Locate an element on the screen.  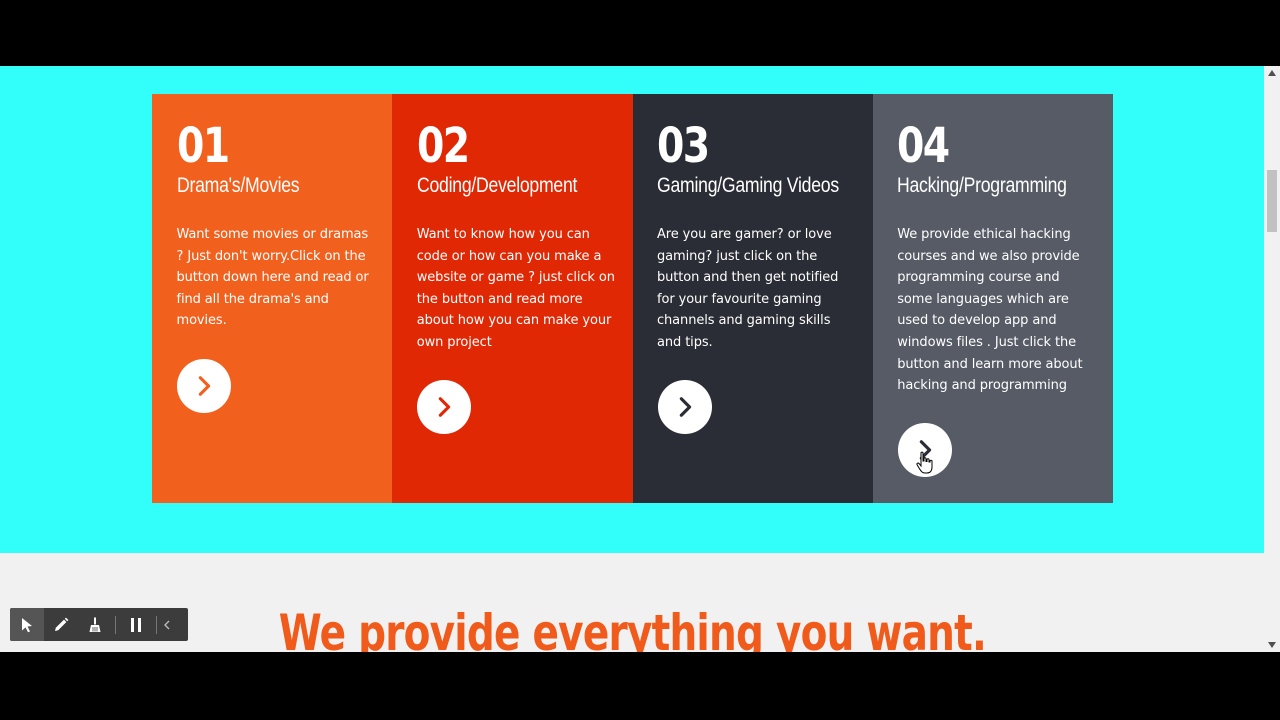
page-headline: We provide everything you want. is located at coordinates (632, 628).